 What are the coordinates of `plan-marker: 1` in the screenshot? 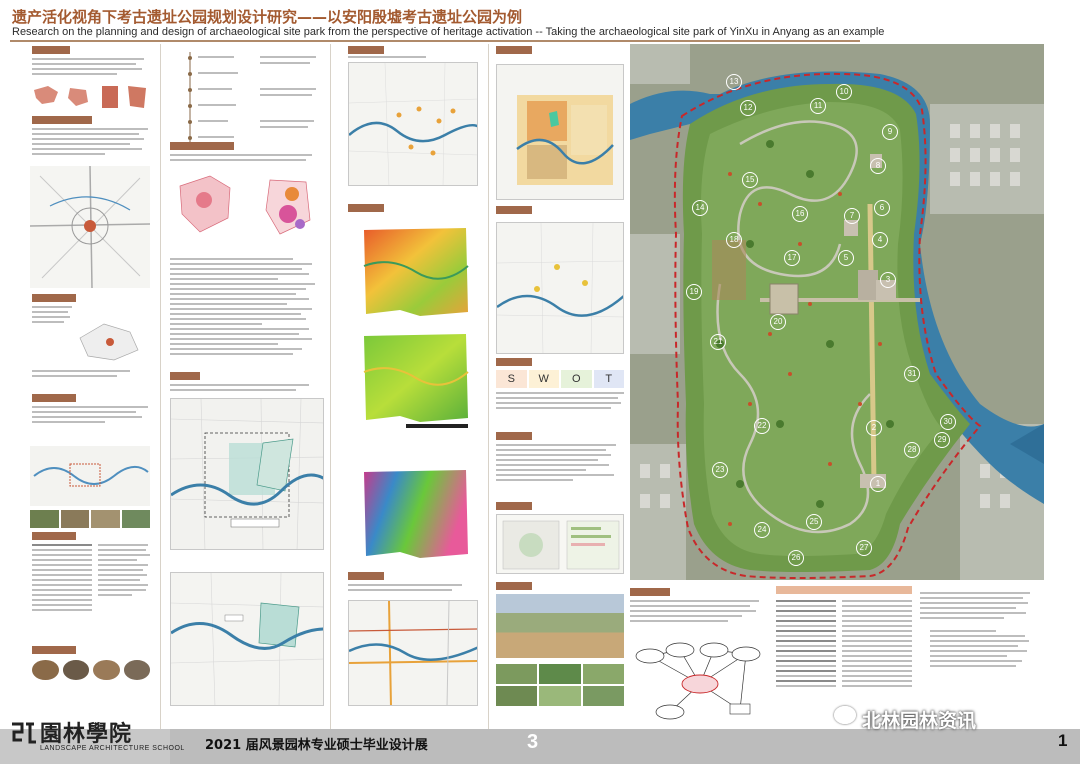 It's located at (878, 484).